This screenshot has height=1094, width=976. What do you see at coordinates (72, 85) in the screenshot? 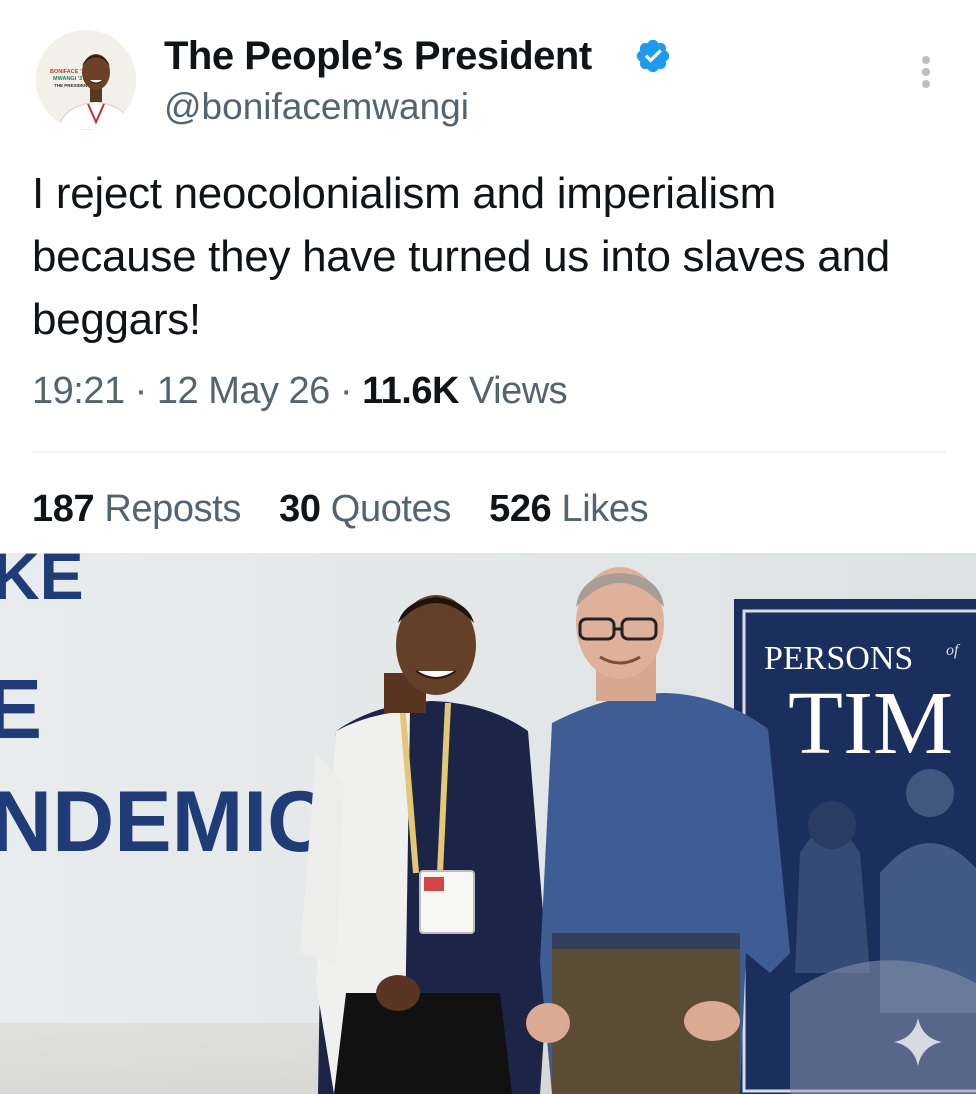
I see `svg-text: THE PRESIDENT` at bounding box center [72, 85].